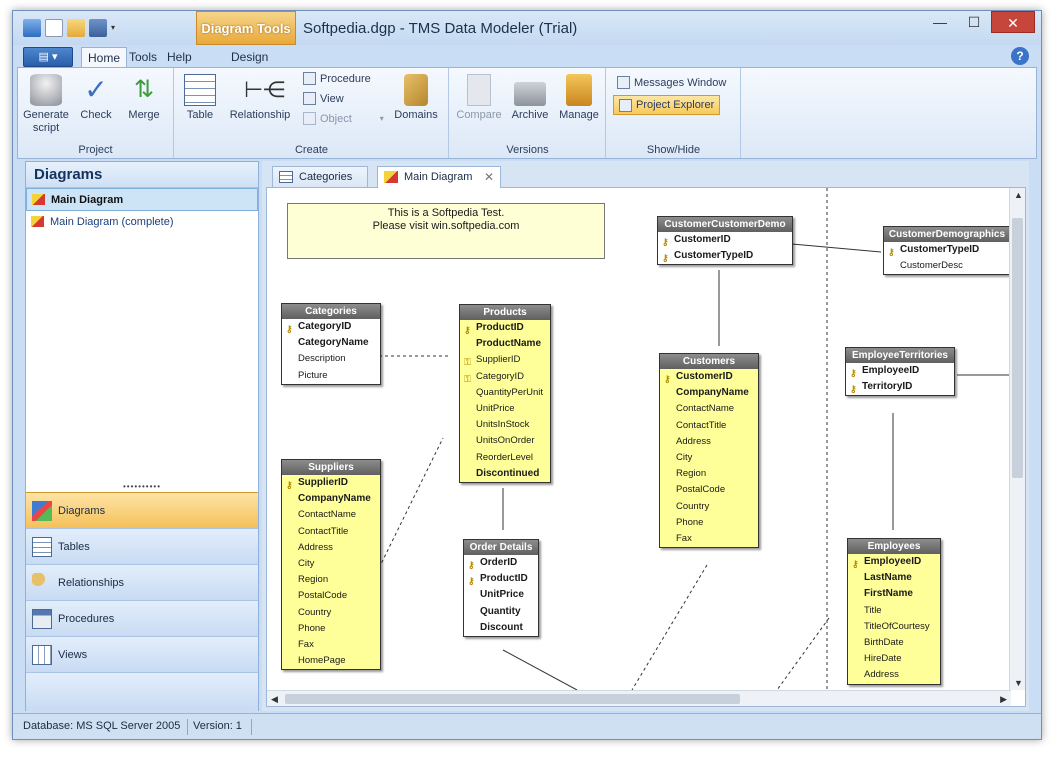 Image resolution: width=1060 pixels, height=760 pixels. Describe the element at coordinates (331, 483) in the screenshot. I see `entity-field: ⚷ SupplierID` at that location.